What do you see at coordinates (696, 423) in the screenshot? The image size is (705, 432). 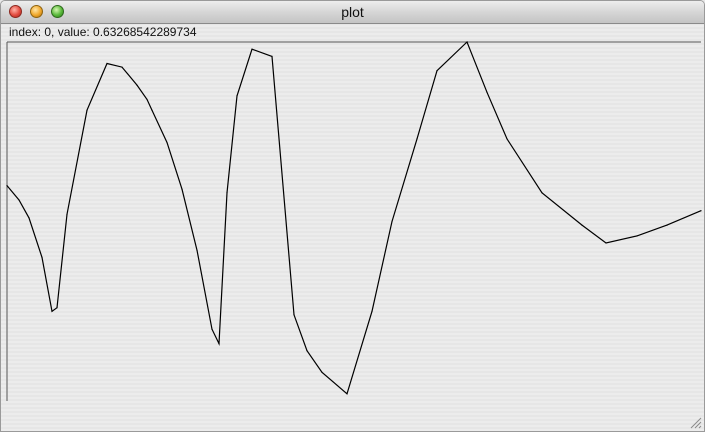 I see `resize-grip-icon` at bounding box center [696, 423].